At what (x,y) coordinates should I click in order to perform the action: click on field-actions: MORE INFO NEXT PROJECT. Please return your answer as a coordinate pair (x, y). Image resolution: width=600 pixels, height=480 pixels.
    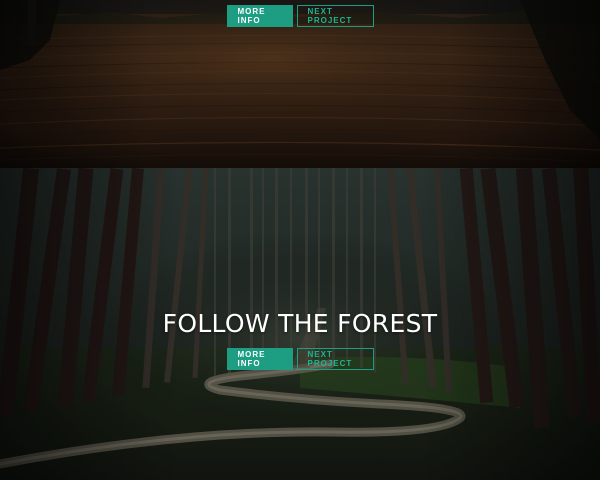
    Looking at the image, I should click on (300, 16).